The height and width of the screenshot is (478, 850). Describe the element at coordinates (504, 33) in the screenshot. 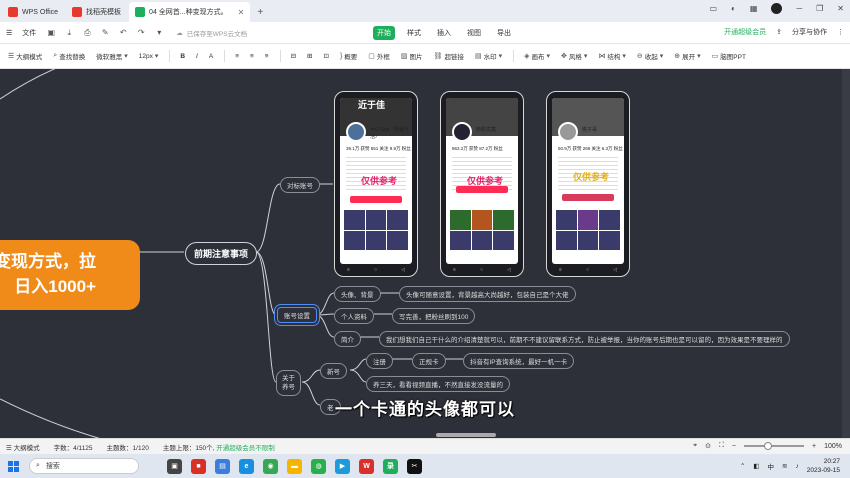

I see `tab-export: 导出` at that location.